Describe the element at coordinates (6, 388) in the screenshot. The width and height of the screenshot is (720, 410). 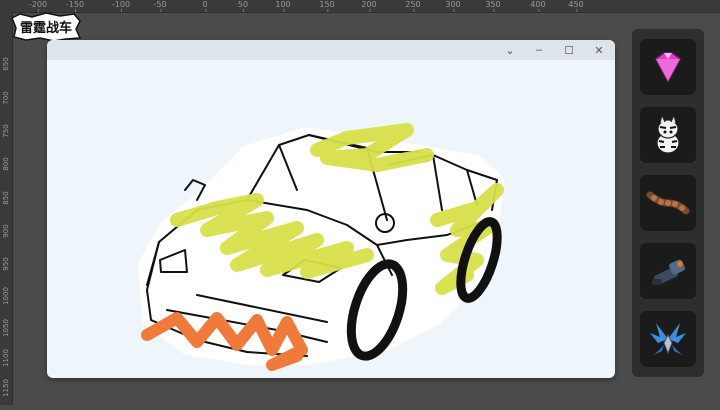
I see `ruler-tick: 1150` at that location.